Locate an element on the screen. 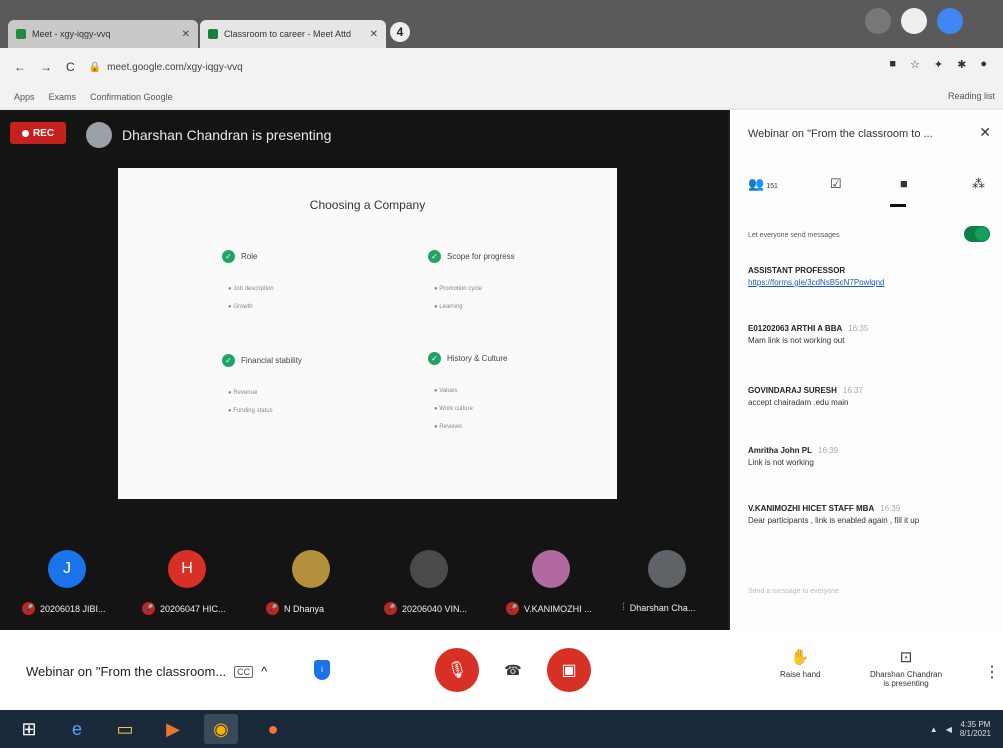  send-message-input: Send a message to everyone is located at coordinates (793, 591).